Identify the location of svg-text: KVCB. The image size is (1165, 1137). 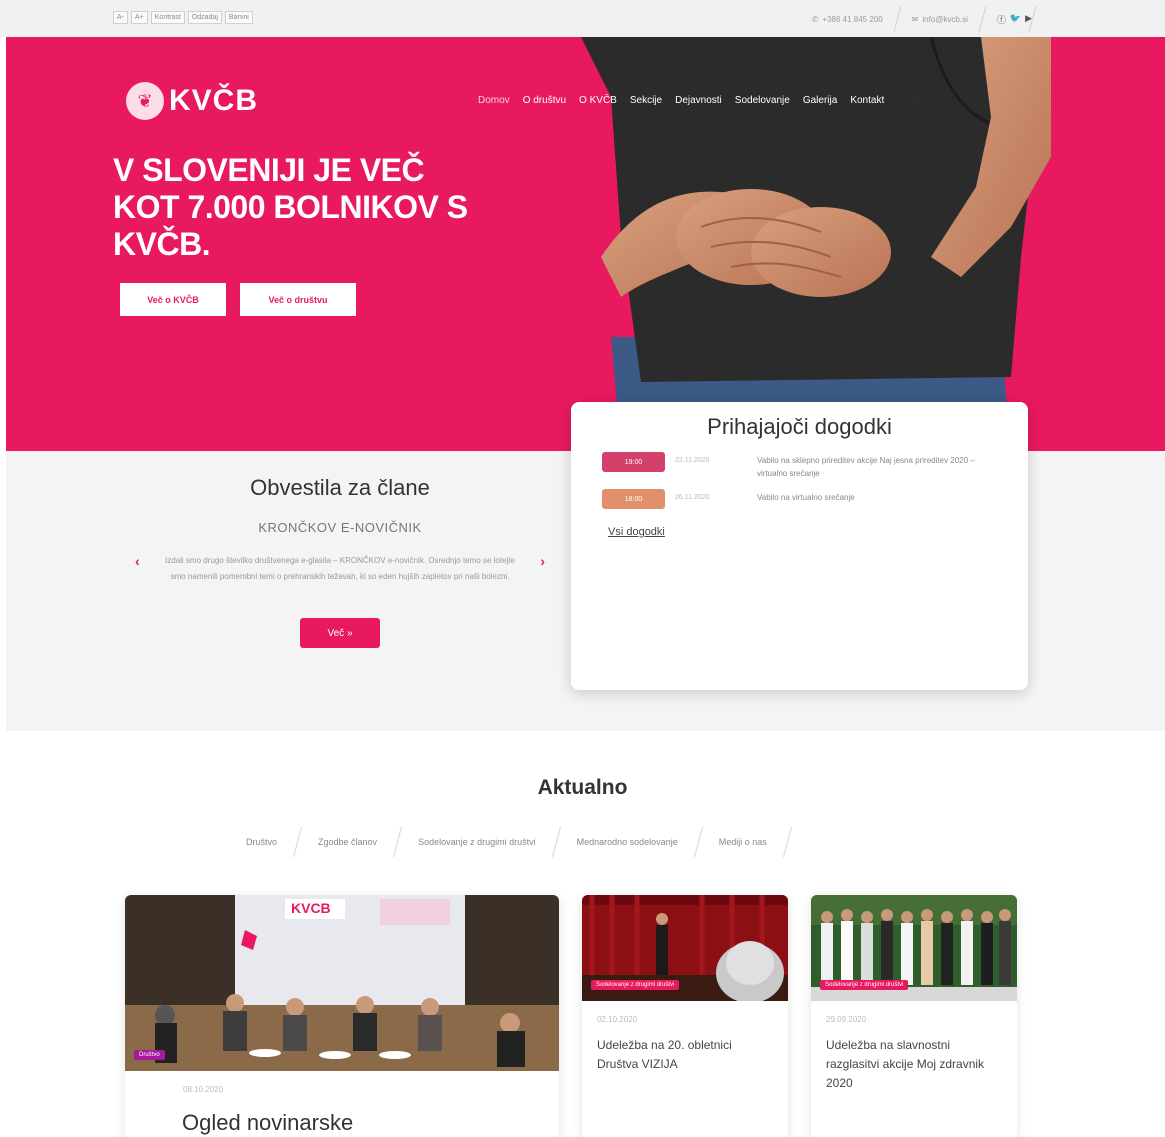
(311, 908).